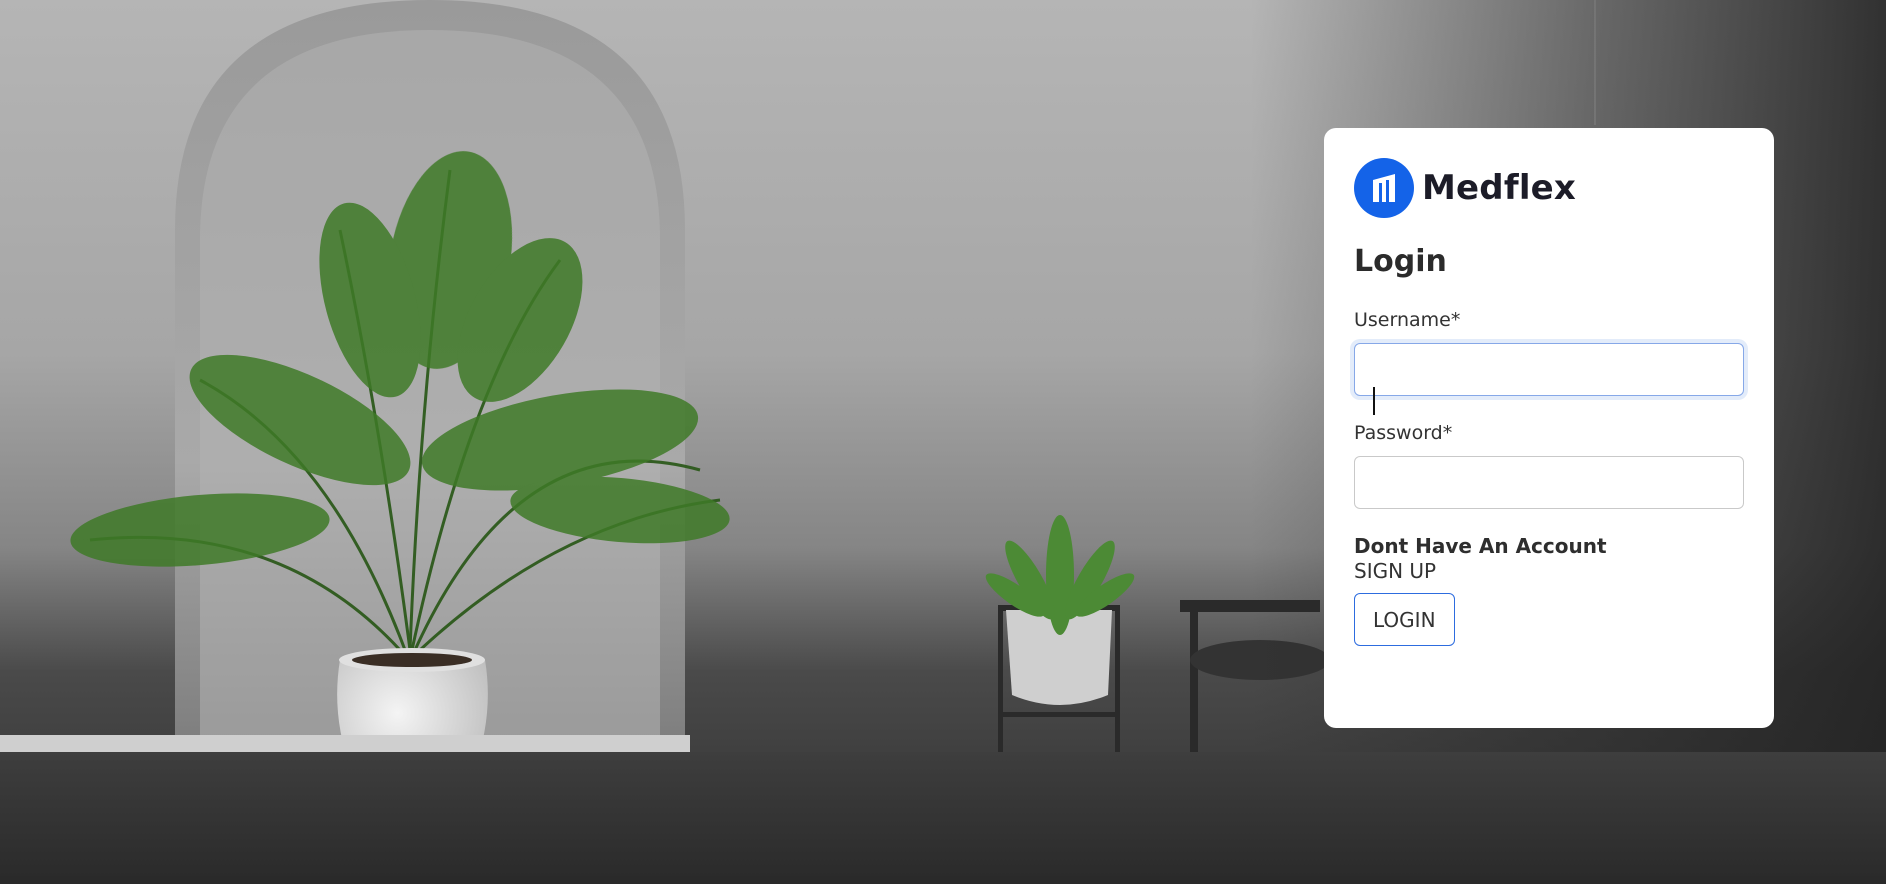  What do you see at coordinates (1480, 546) in the screenshot?
I see `no-account-text: Dont Have An Account` at bounding box center [1480, 546].